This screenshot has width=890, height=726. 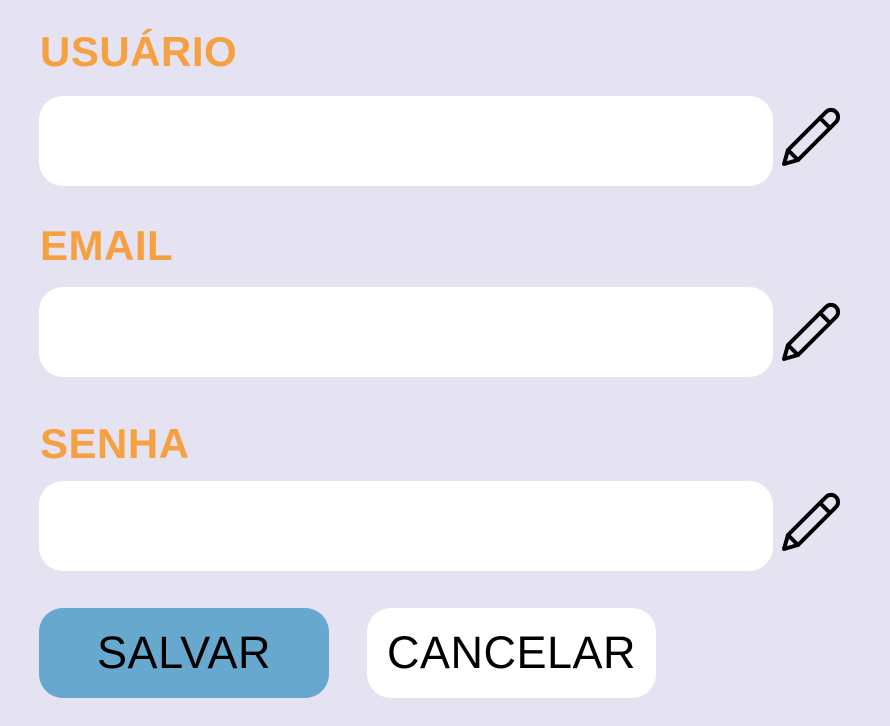 What do you see at coordinates (406, 141) in the screenshot?
I see `username-input` at bounding box center [406, 141].